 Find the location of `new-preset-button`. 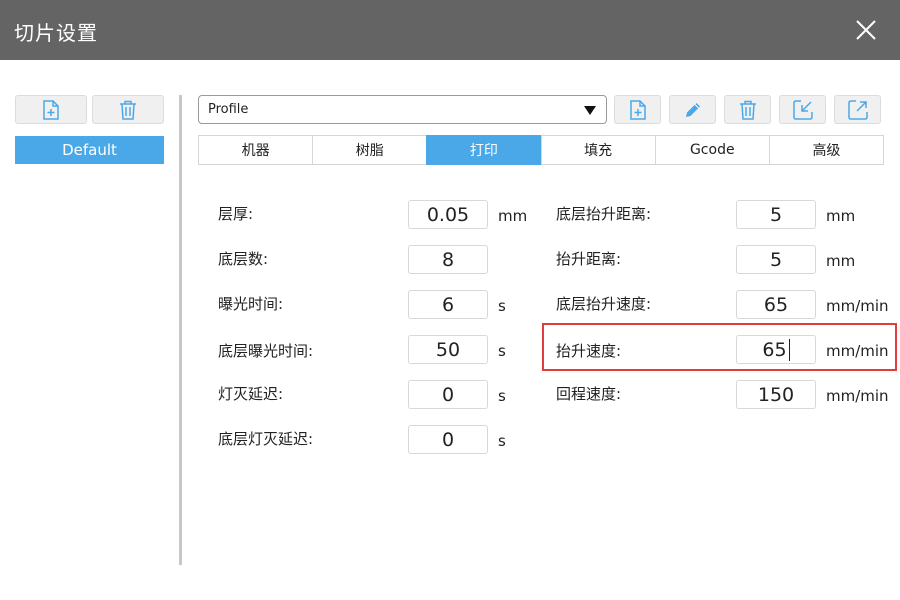

new-preset-button is located at coordinates (51, 109).